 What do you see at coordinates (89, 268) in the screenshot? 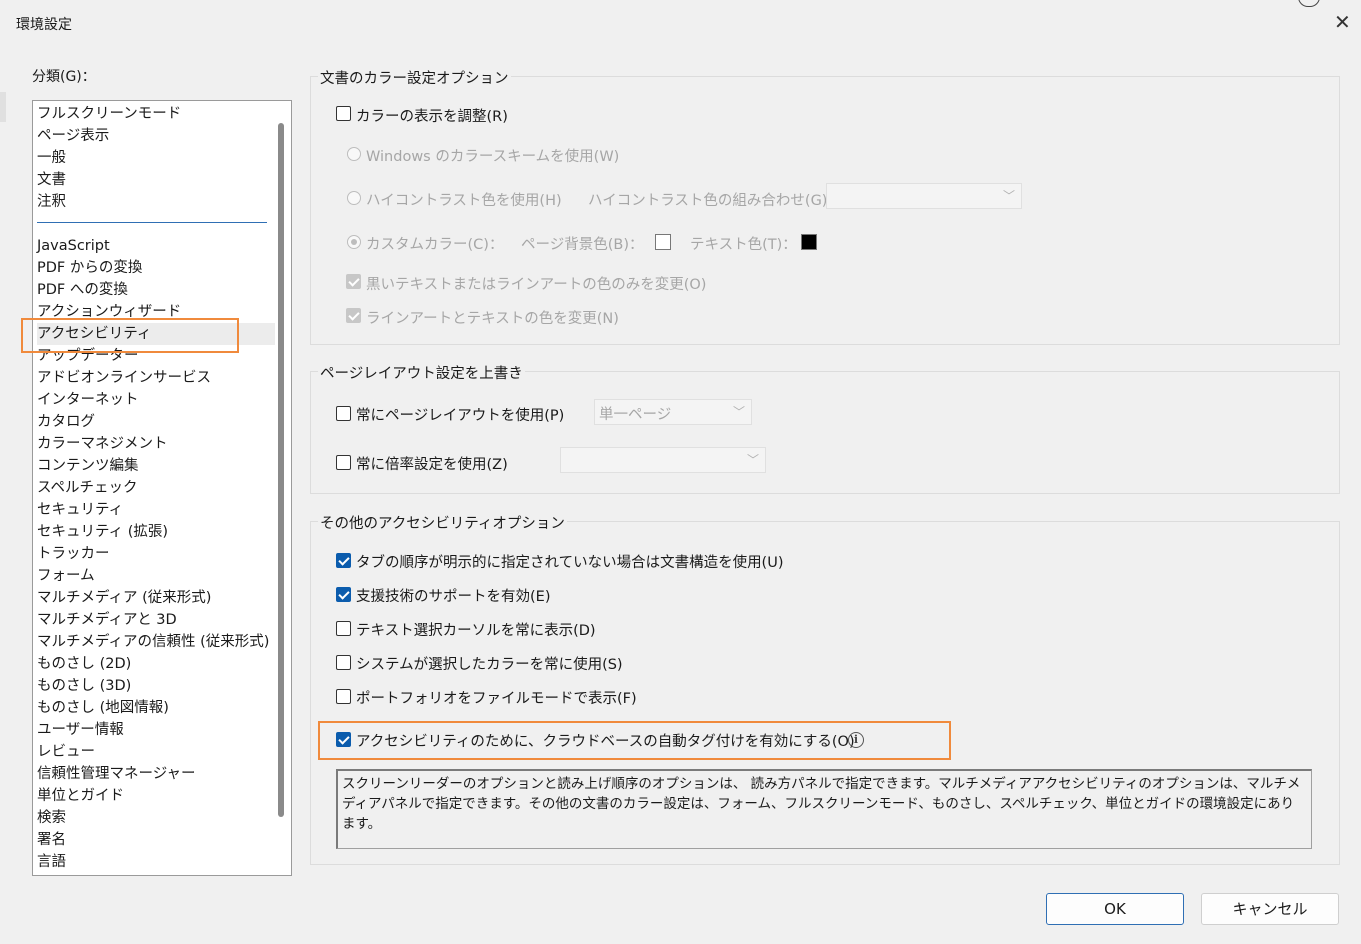
I see `category-item: PDF からの変換` at bounding box center [89, 268].